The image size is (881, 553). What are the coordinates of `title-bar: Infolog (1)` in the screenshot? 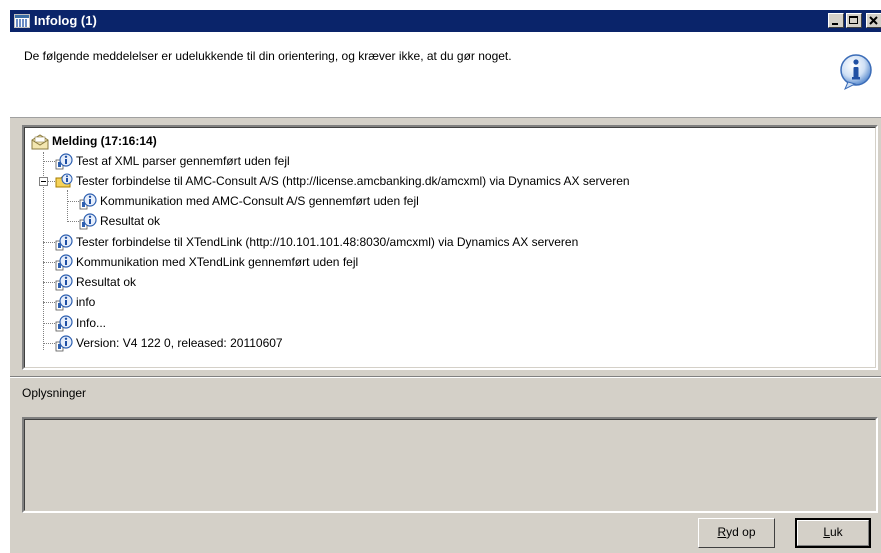 It's located at (445, 21).